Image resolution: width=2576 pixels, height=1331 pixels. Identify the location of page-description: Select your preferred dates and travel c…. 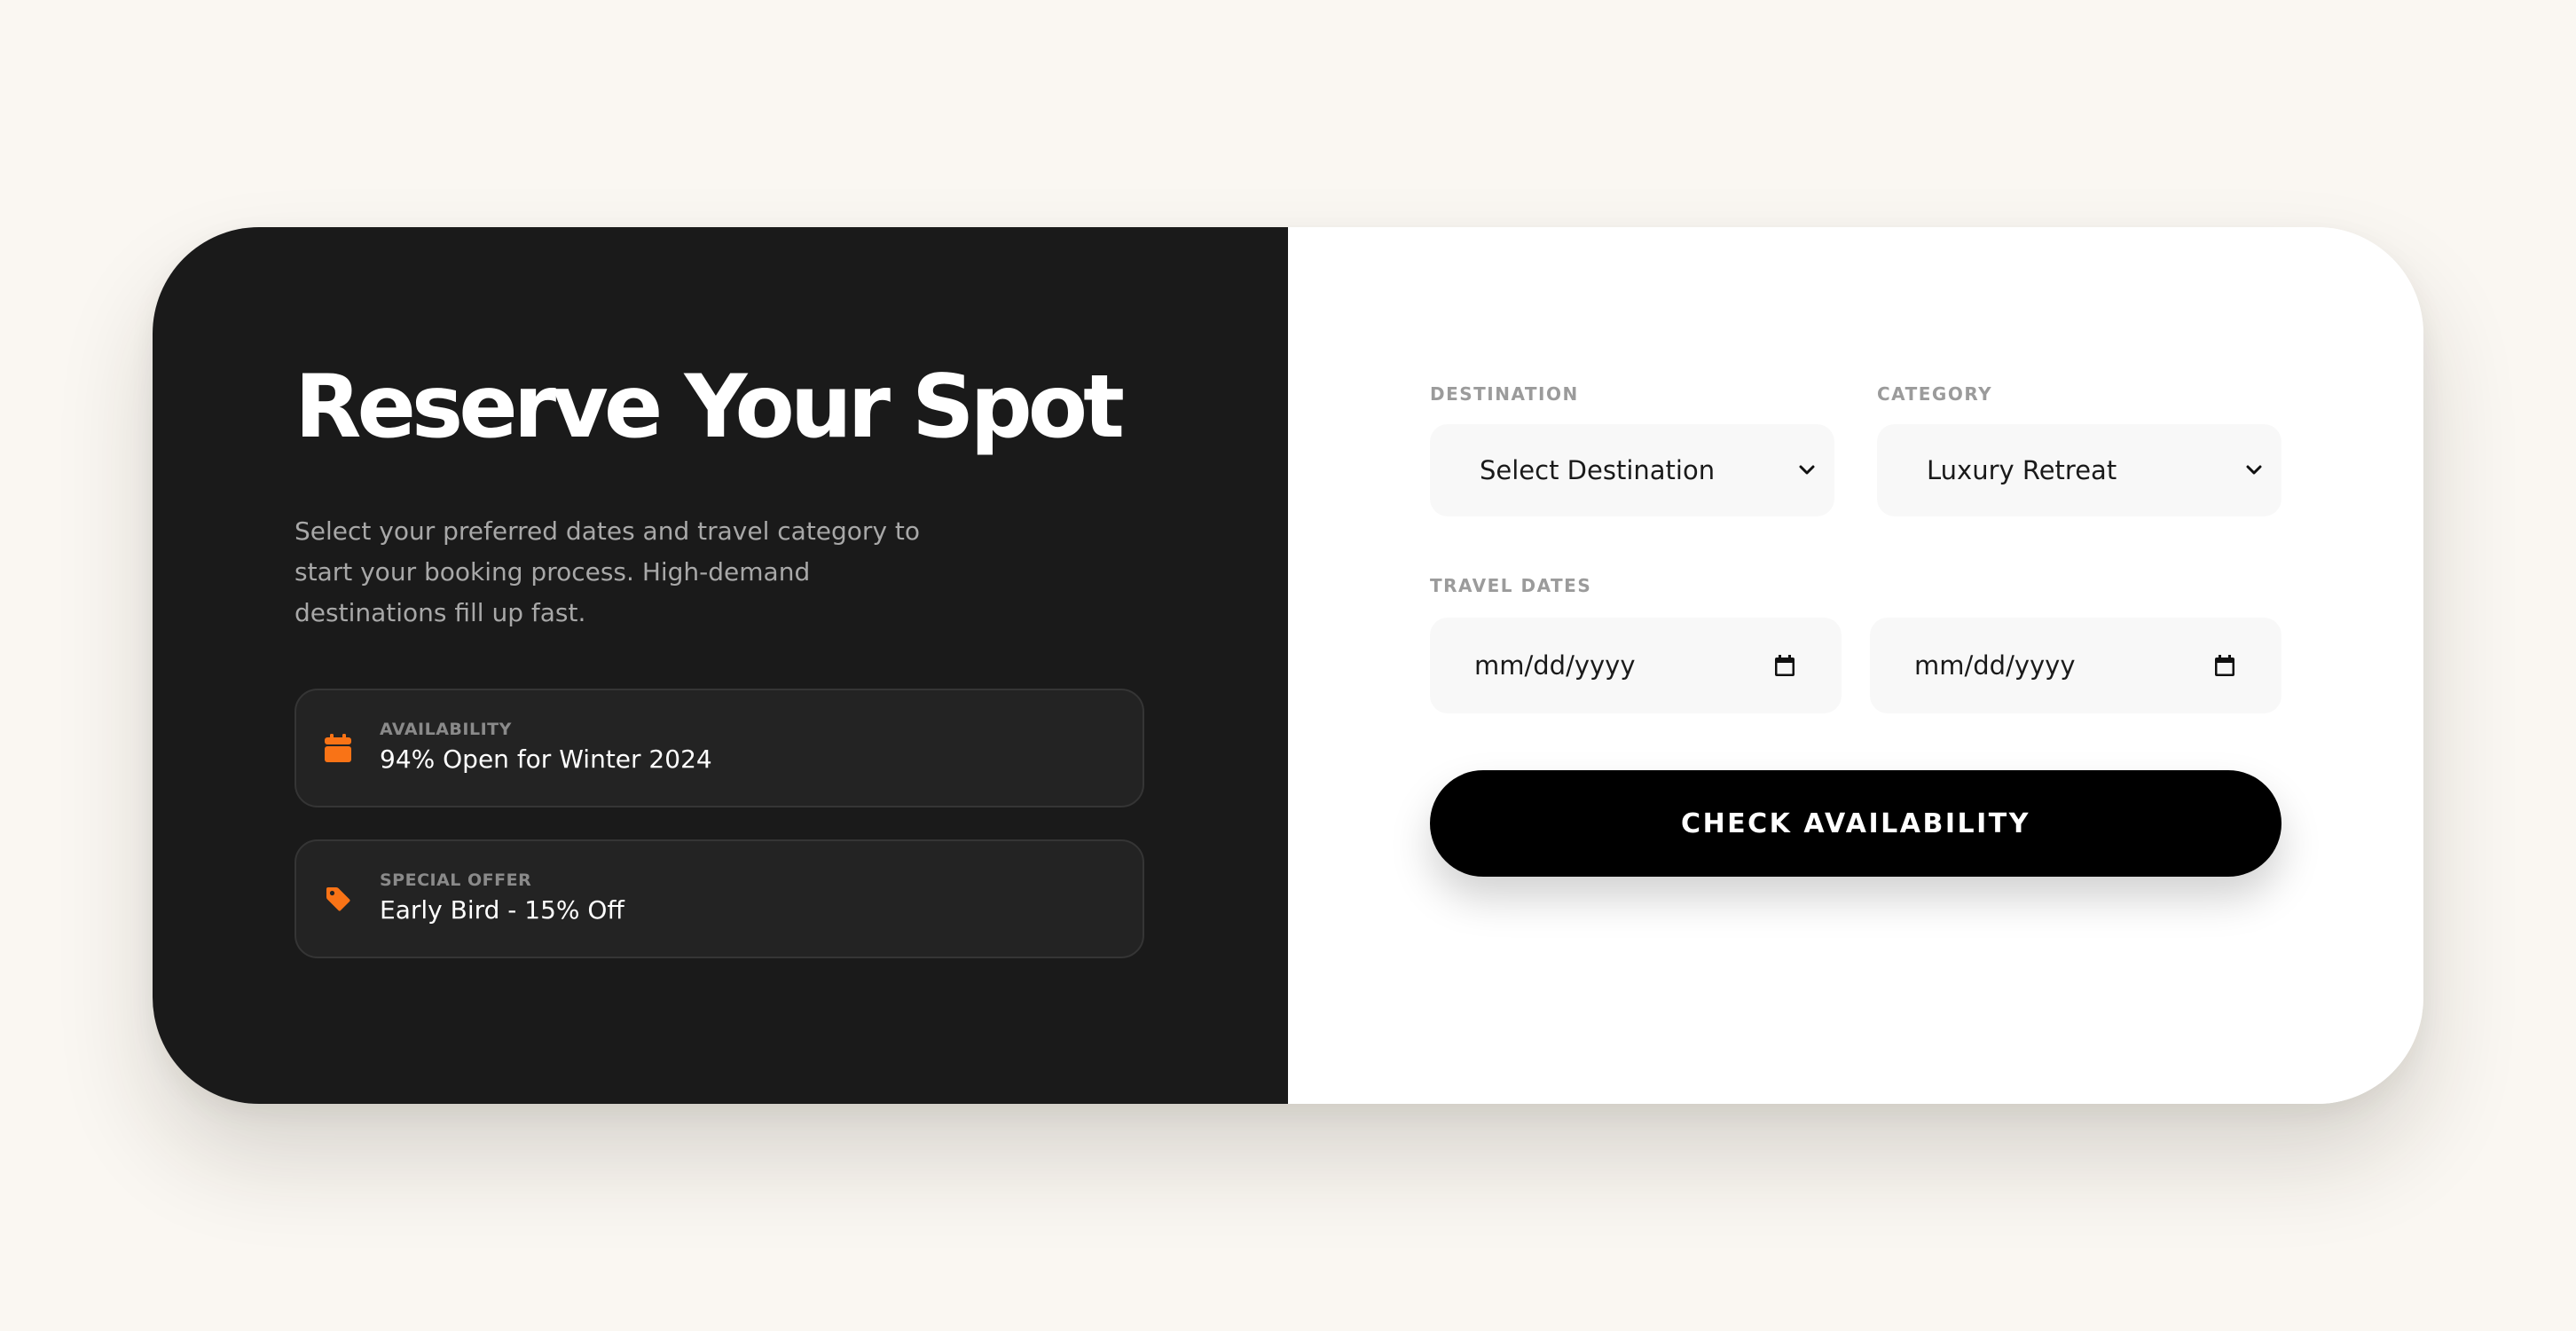
(608, 571).